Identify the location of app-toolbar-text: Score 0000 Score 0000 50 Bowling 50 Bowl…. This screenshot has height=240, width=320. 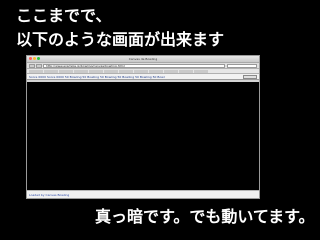
(97, 77).